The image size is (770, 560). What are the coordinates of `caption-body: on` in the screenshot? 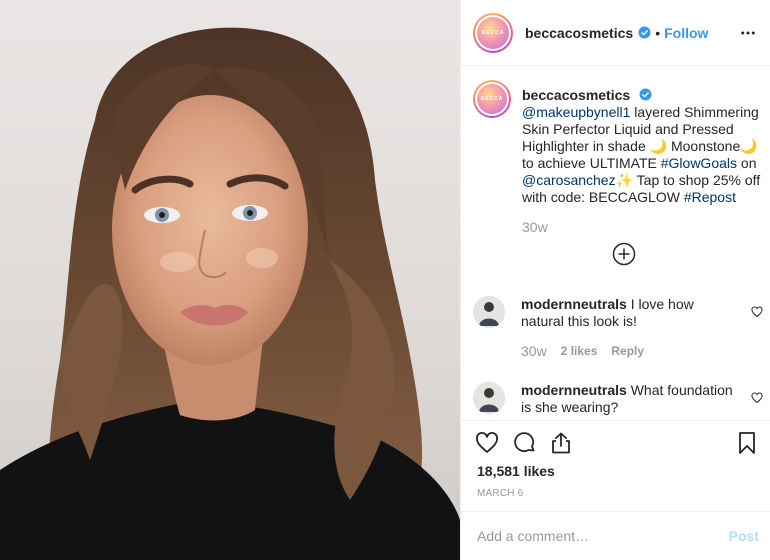 It's located at (747, 163).